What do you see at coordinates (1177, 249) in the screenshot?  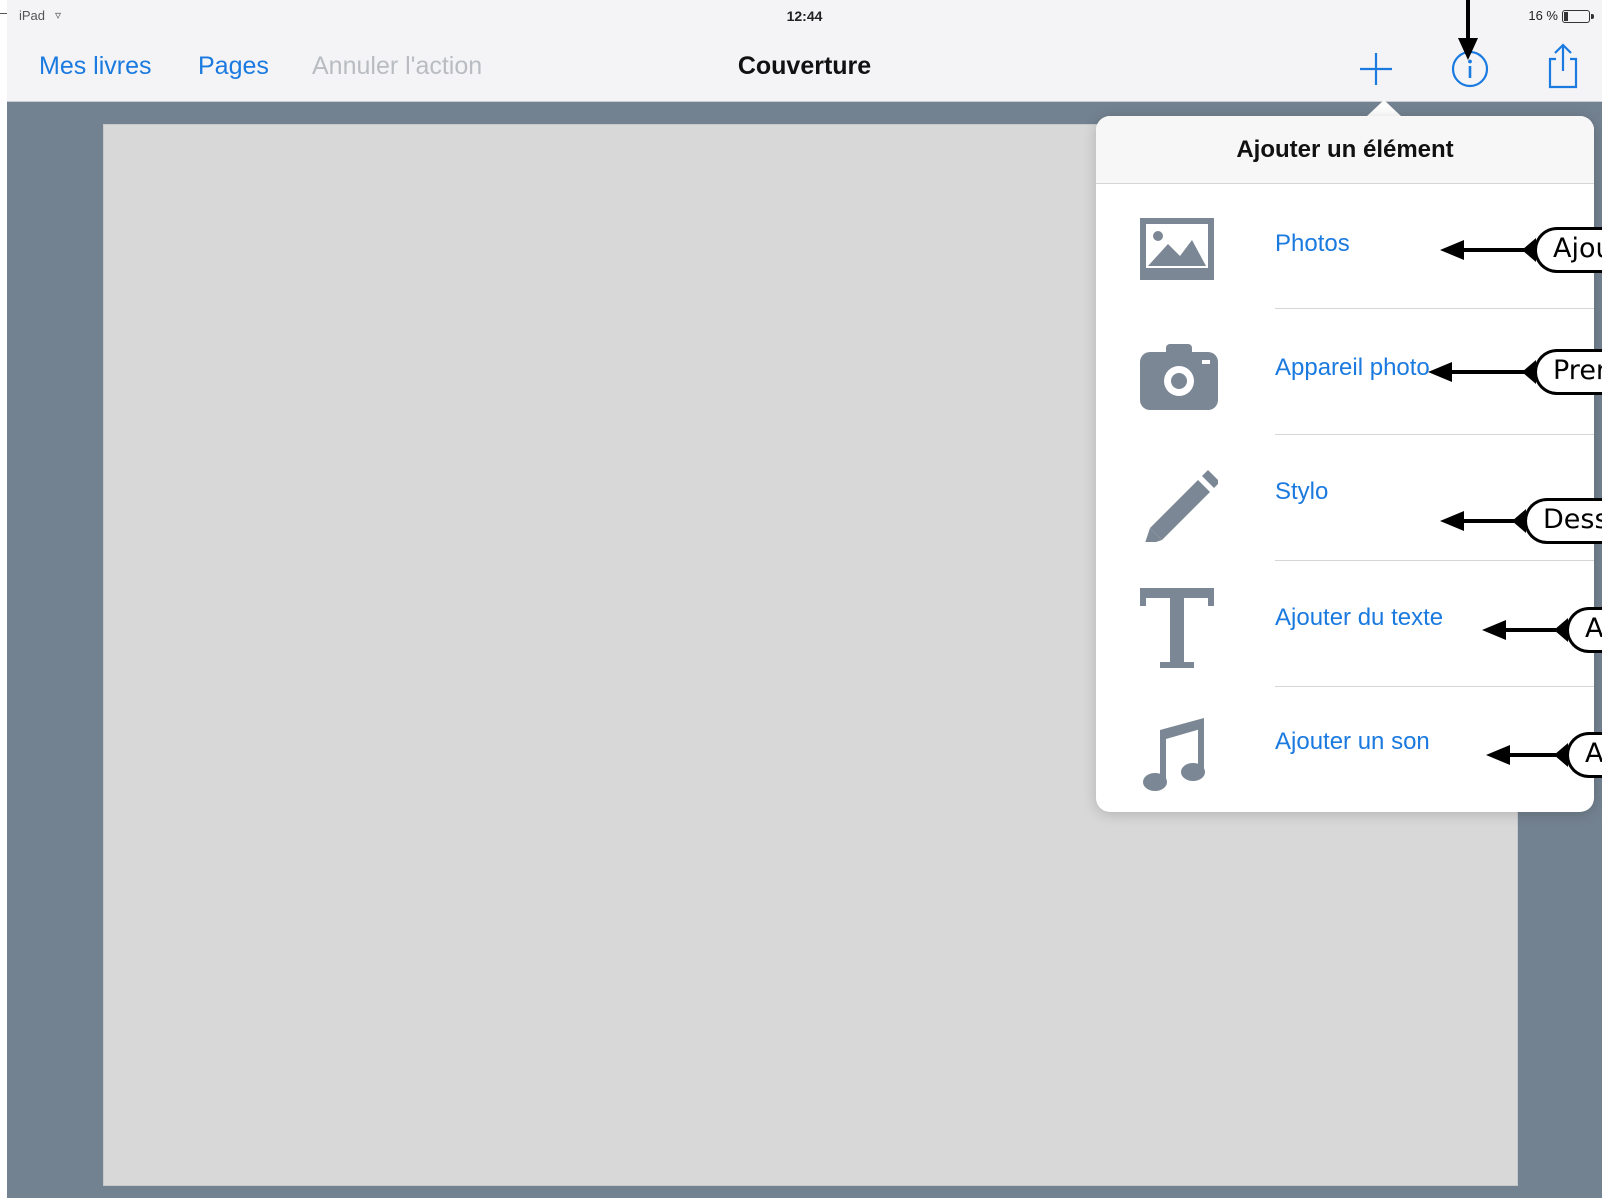 I see `photos-icon` at bounding box center [1177, 249].